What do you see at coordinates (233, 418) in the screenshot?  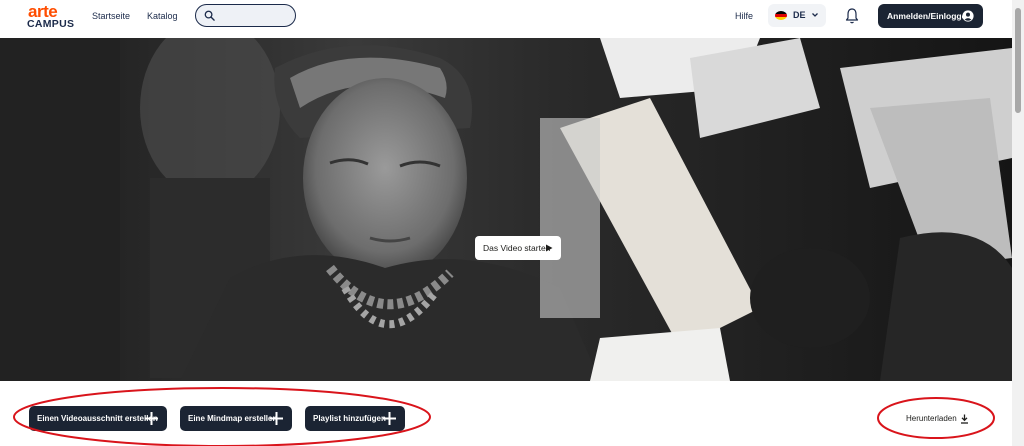 I see `create-mindmap-label: Eine Mindmap erstellen` at bounding box center [233, 418].